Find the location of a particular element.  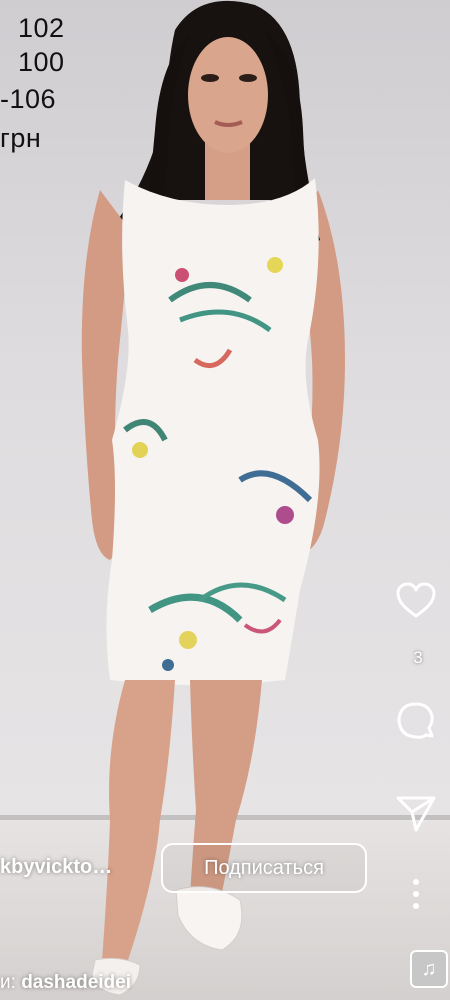

music-note-icon: ♫ is located at coordinates (429, 968).